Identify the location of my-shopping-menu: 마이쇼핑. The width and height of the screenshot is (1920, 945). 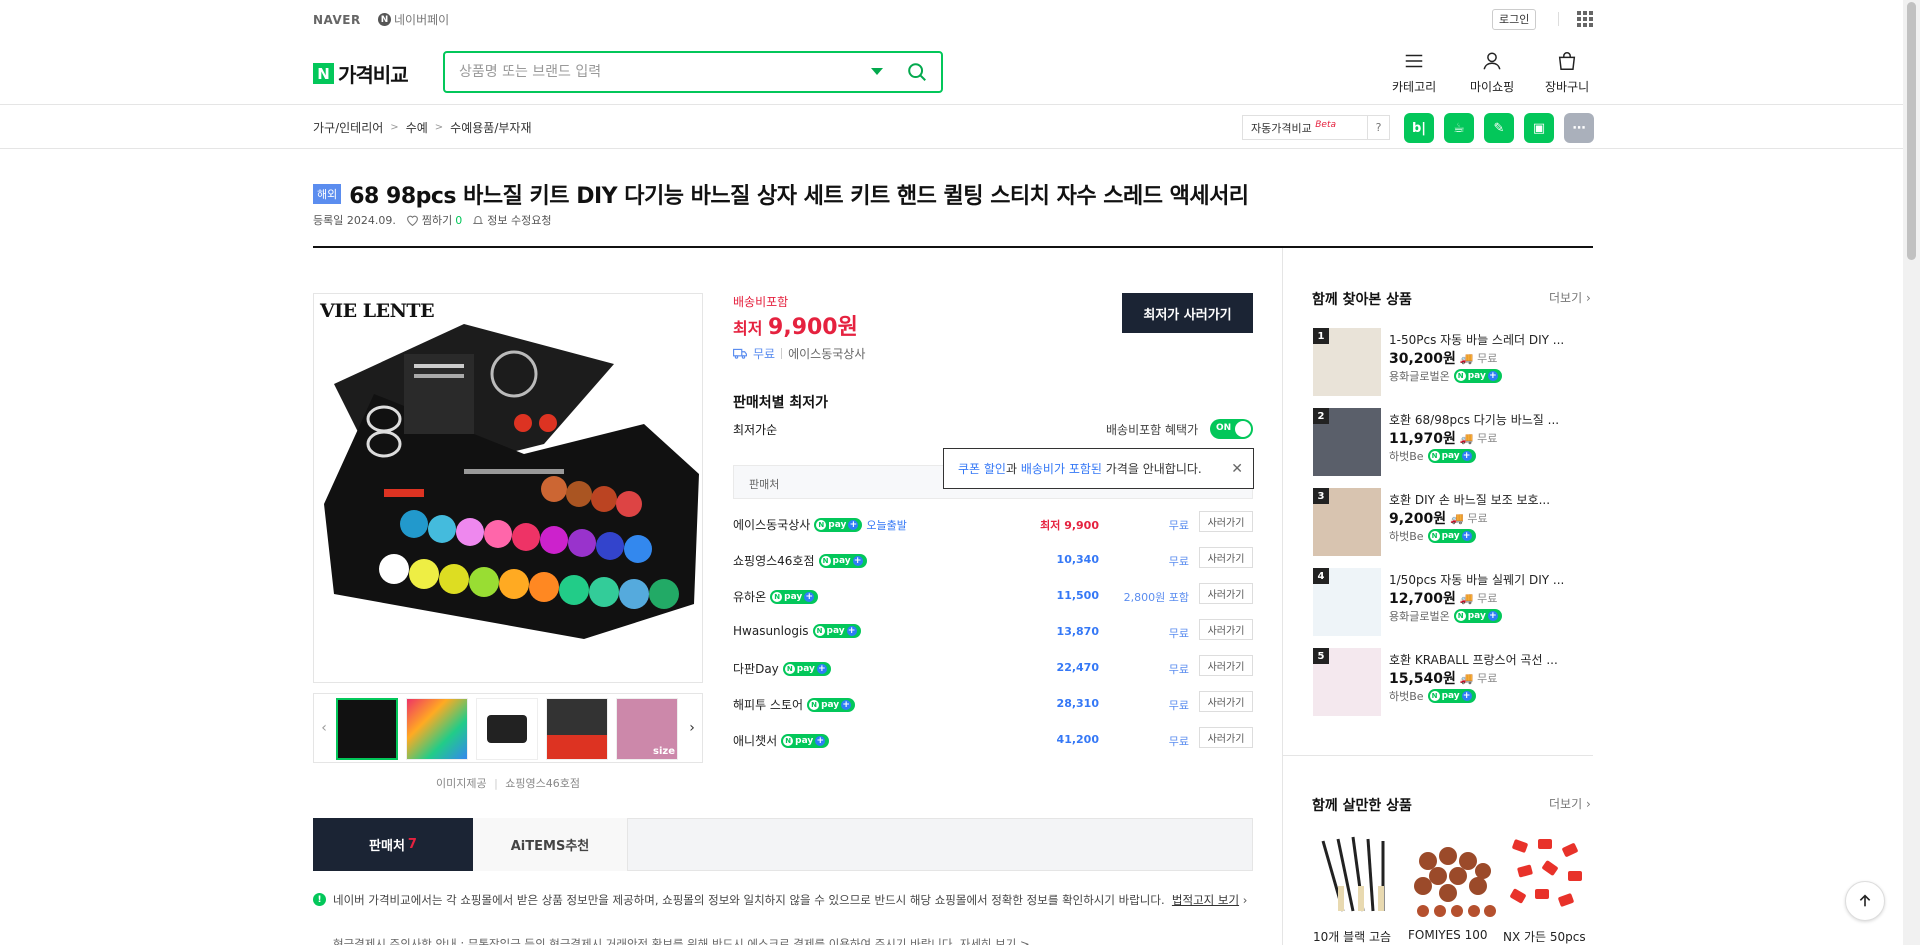
(1492, 72).